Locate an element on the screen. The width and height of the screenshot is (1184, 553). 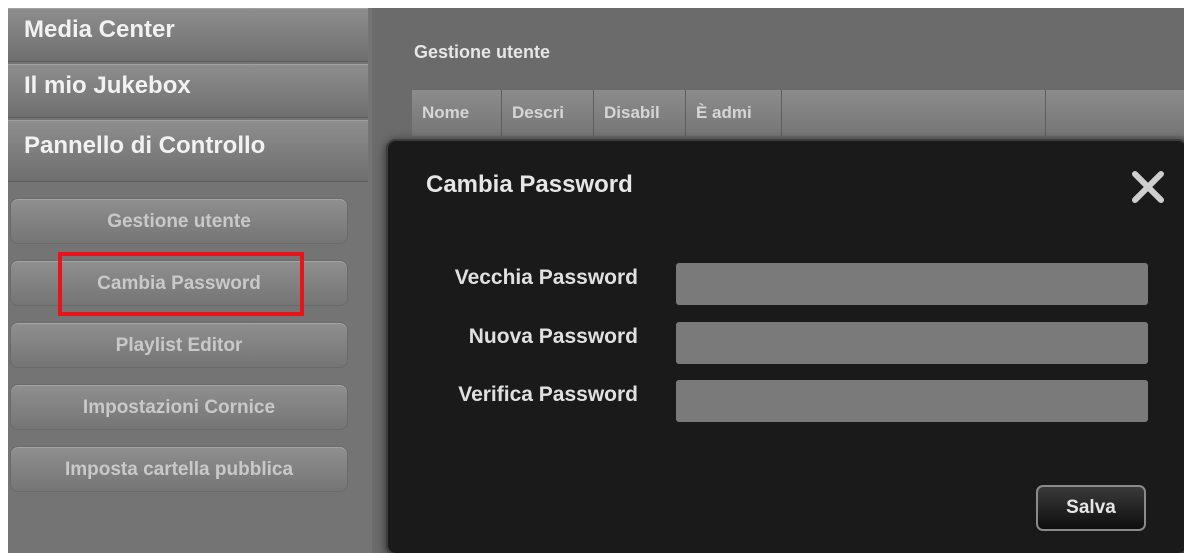
old-password-label: Vecchia Password is located at coordinates (546, 277).